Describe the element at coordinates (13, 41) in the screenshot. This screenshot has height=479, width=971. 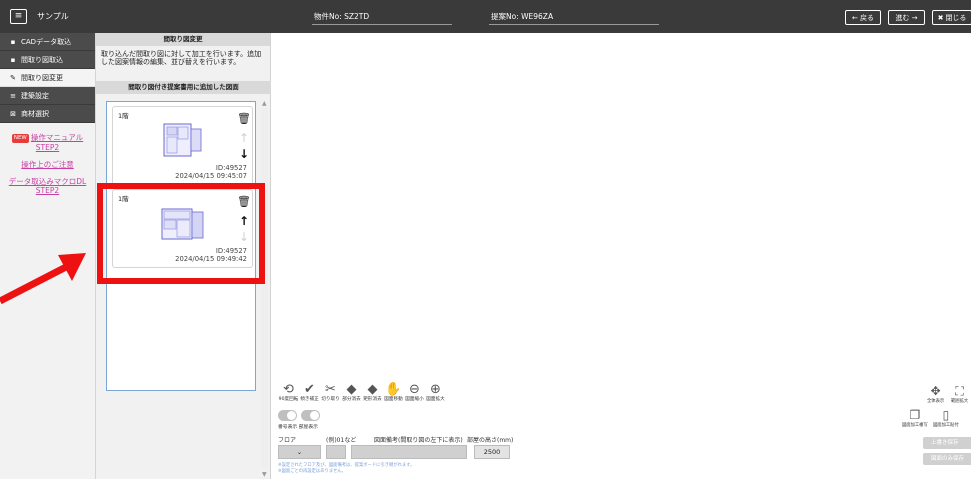
I see `cad-icon: ▪` at that location.